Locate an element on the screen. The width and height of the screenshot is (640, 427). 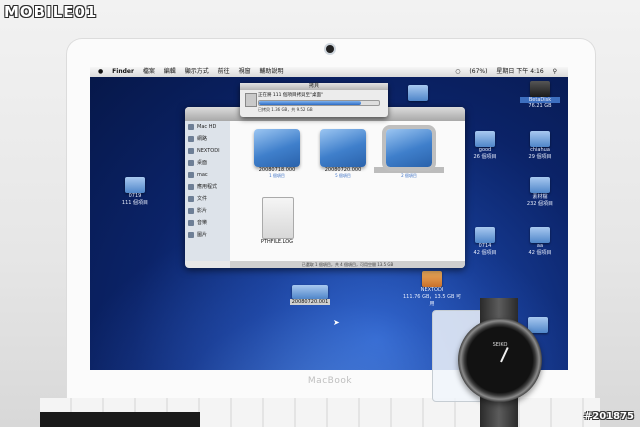
menu-help: 輔助說明 is located at coordinates (272, 71).